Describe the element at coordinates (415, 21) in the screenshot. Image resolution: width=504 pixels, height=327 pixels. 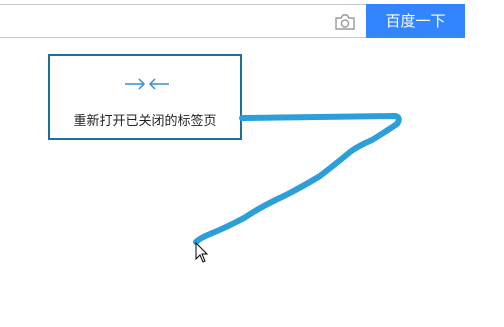
I see `search-button: 百度一下` at that location.